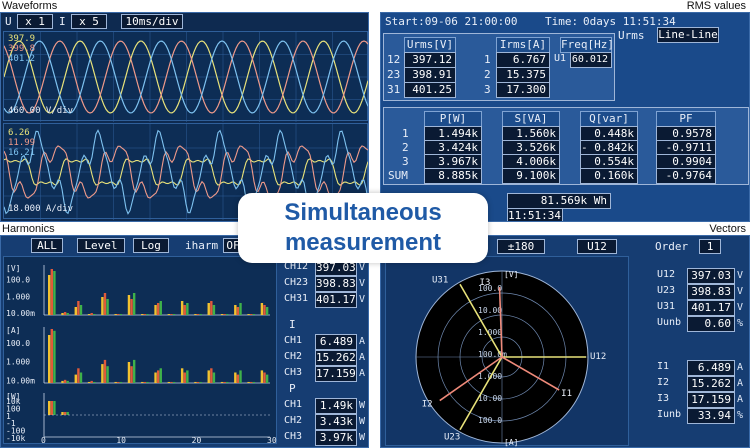 Image resolution: width=750 pixels, height=448 pixels. I want to click on u-scale-button: x 1, so click(35, 21).